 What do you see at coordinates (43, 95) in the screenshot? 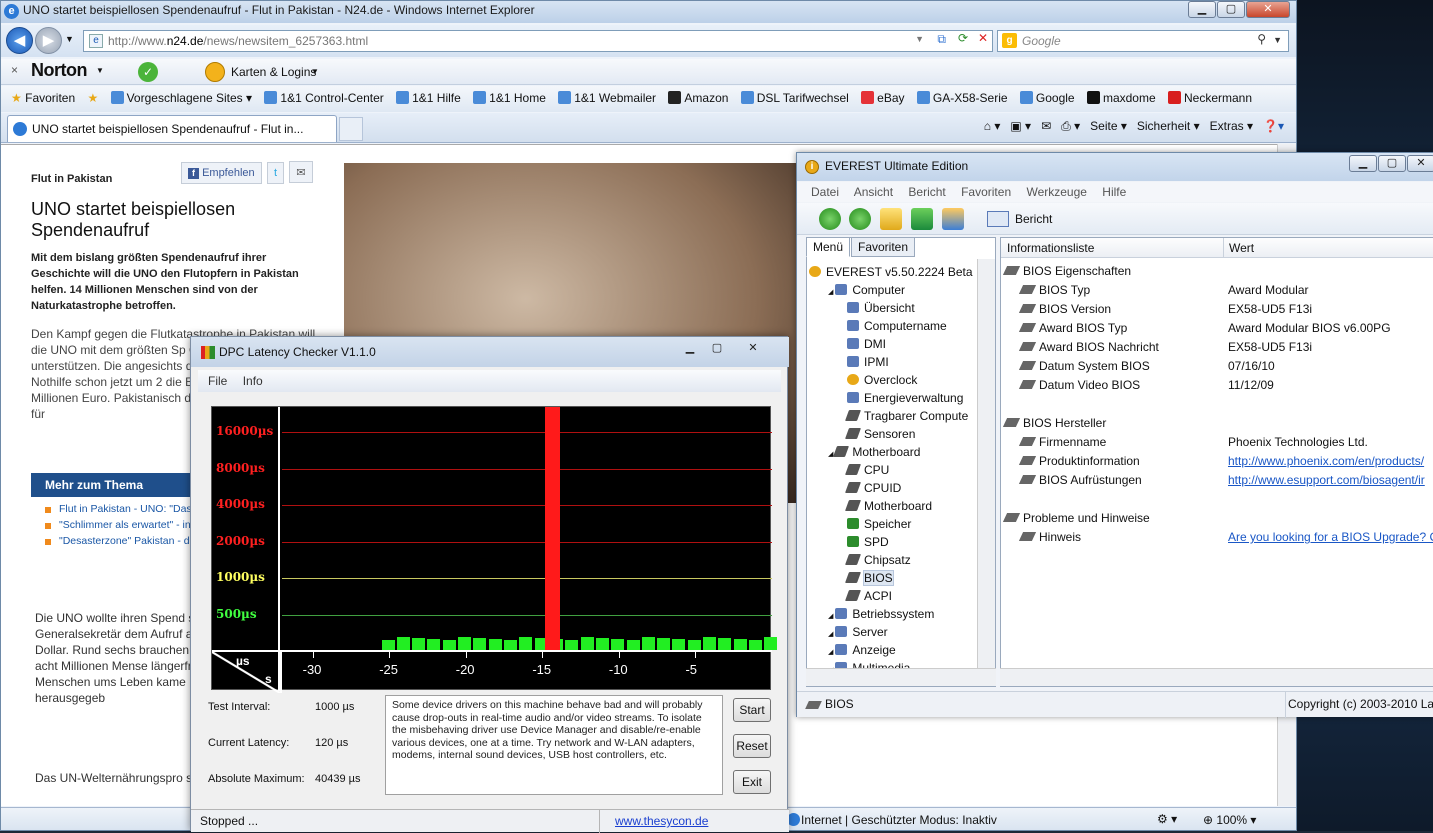
I see `favorites-button: ★ Favoriten` at bounding box center [43, 95].